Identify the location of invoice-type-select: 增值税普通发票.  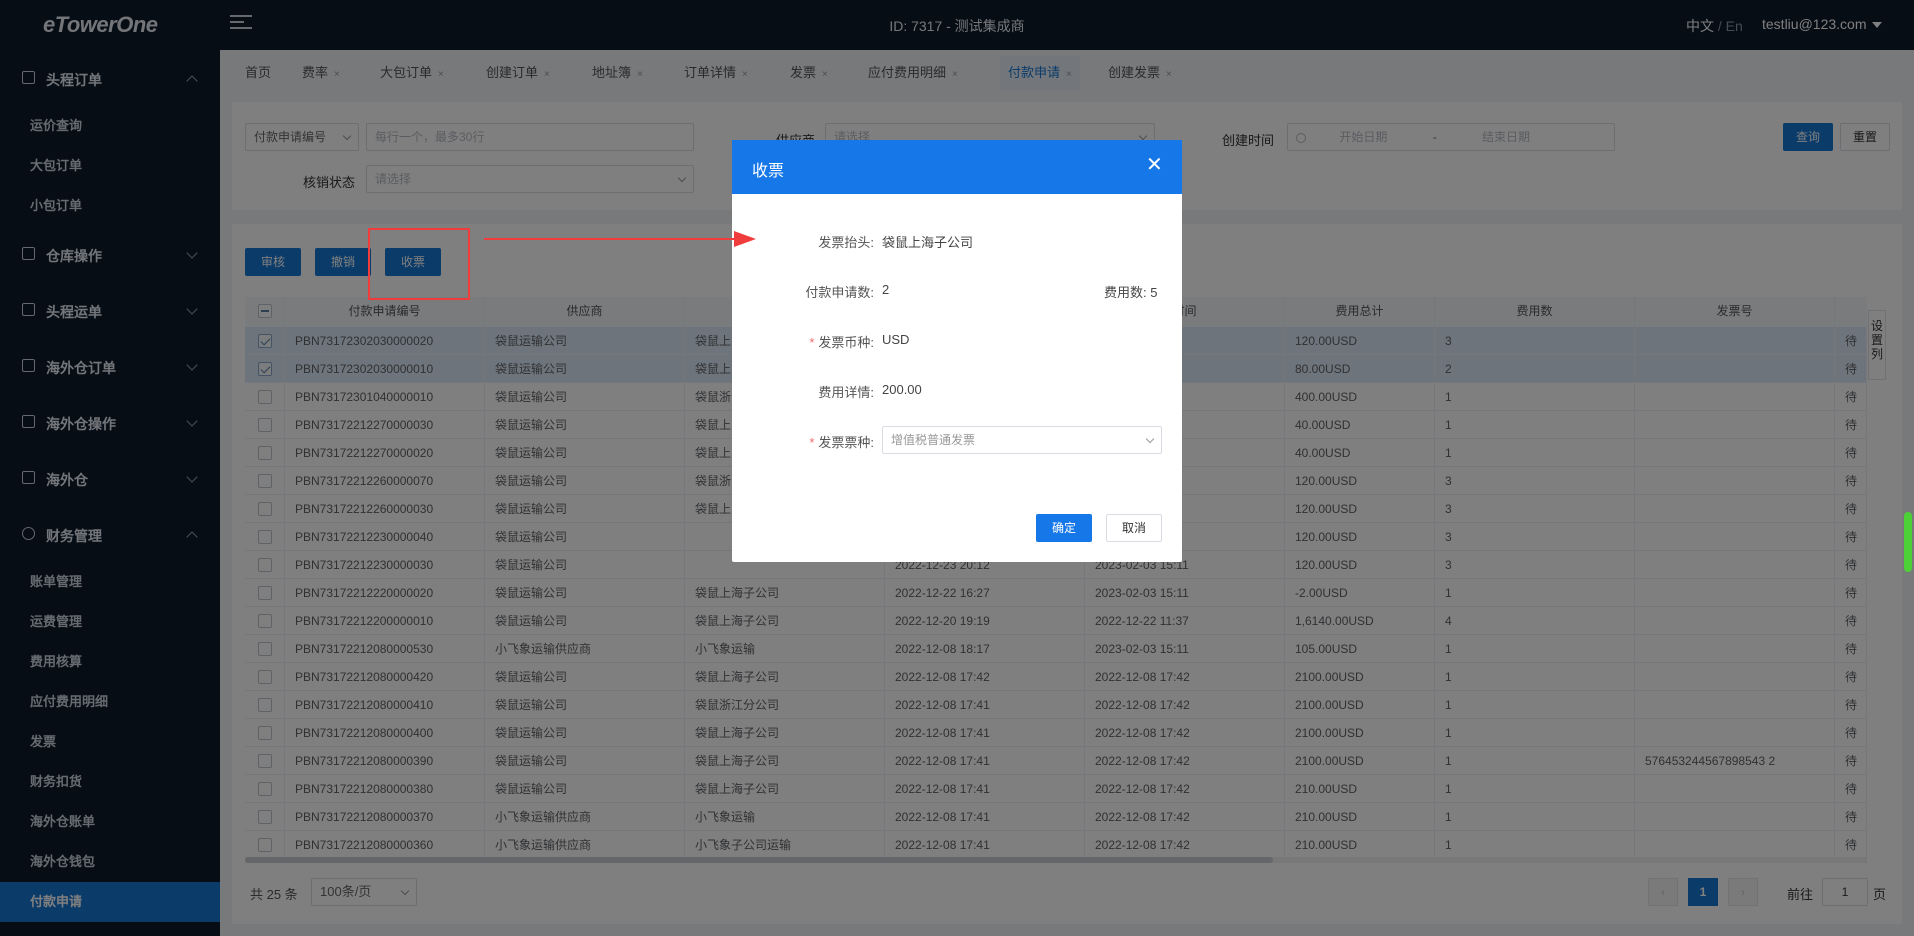
(1022, 440).